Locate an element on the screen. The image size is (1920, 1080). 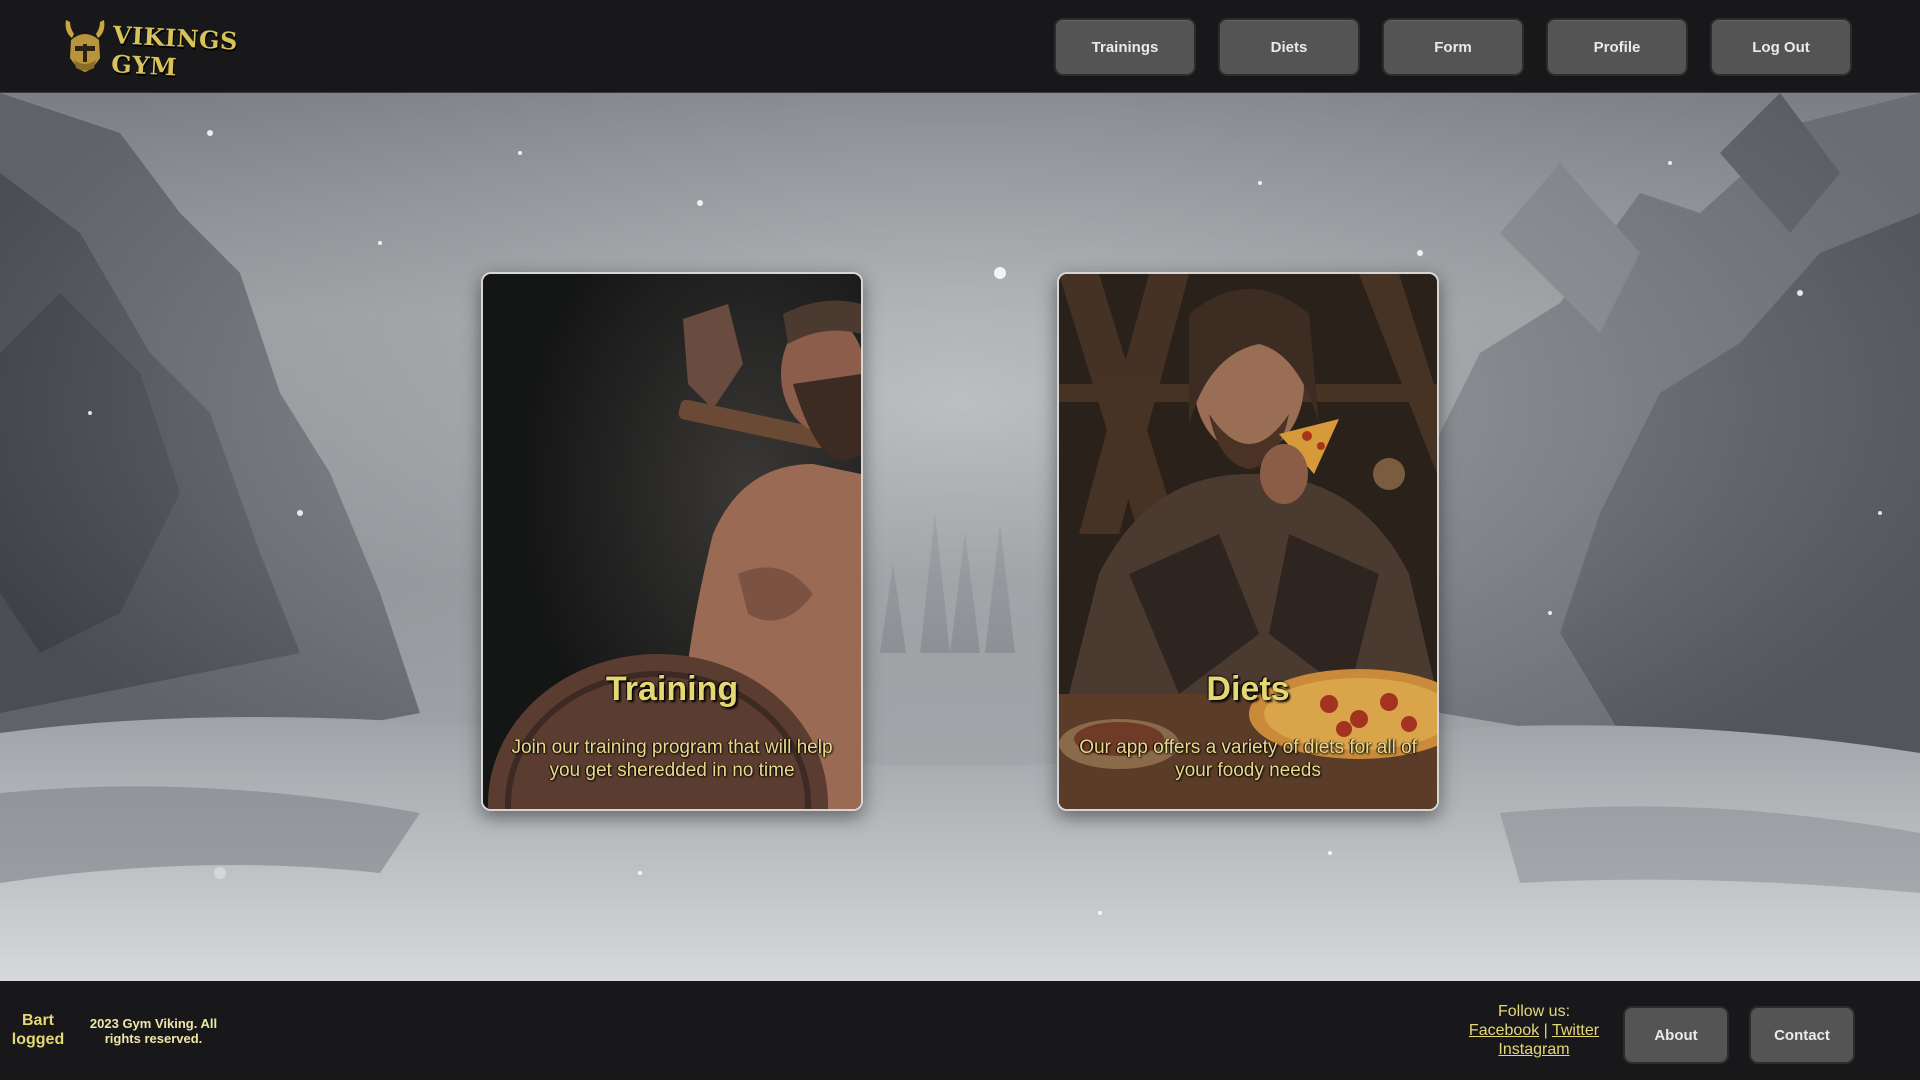
nav-diets-button: Diets is located at coordinates (1289, 47).